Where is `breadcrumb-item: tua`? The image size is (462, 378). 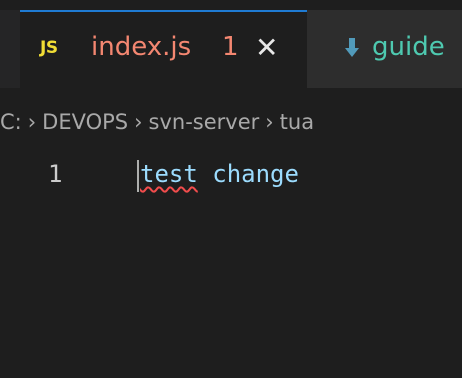
breadcrumb-item: tua is located at coordinates (297, 122).